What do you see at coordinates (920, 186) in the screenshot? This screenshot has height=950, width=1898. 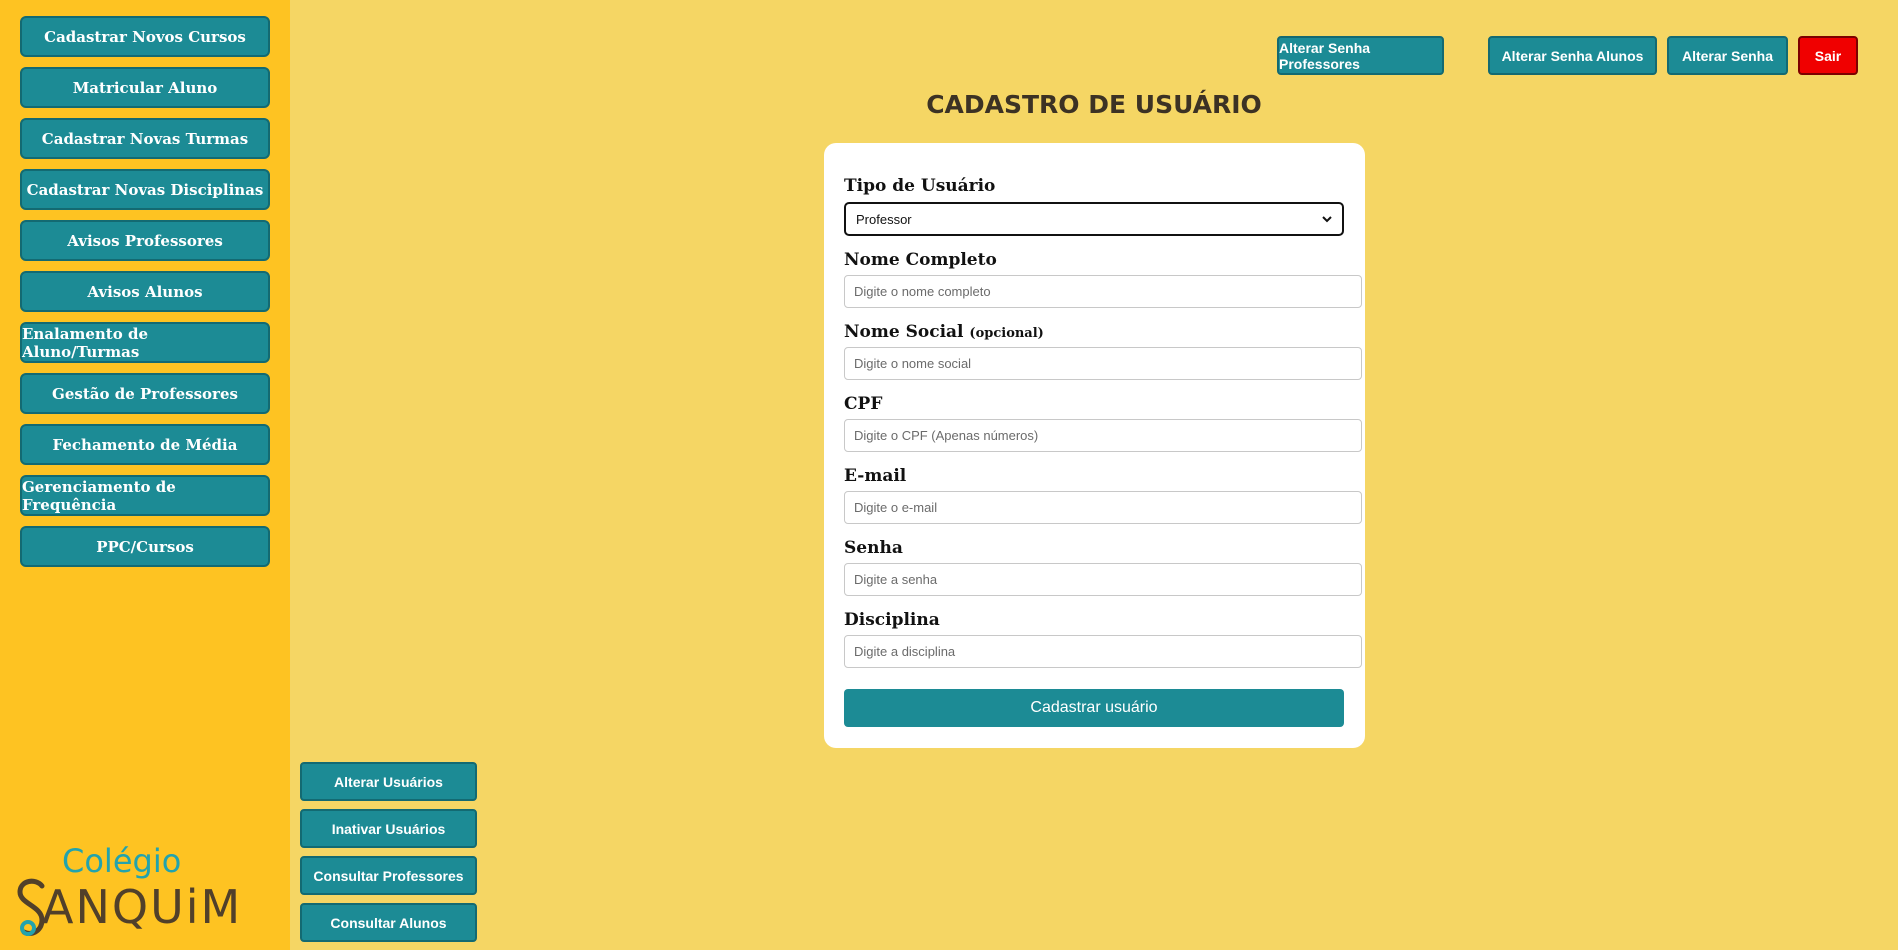 I see `user-type-label: Tipo de Usuário` at bounding box center [920, 186].